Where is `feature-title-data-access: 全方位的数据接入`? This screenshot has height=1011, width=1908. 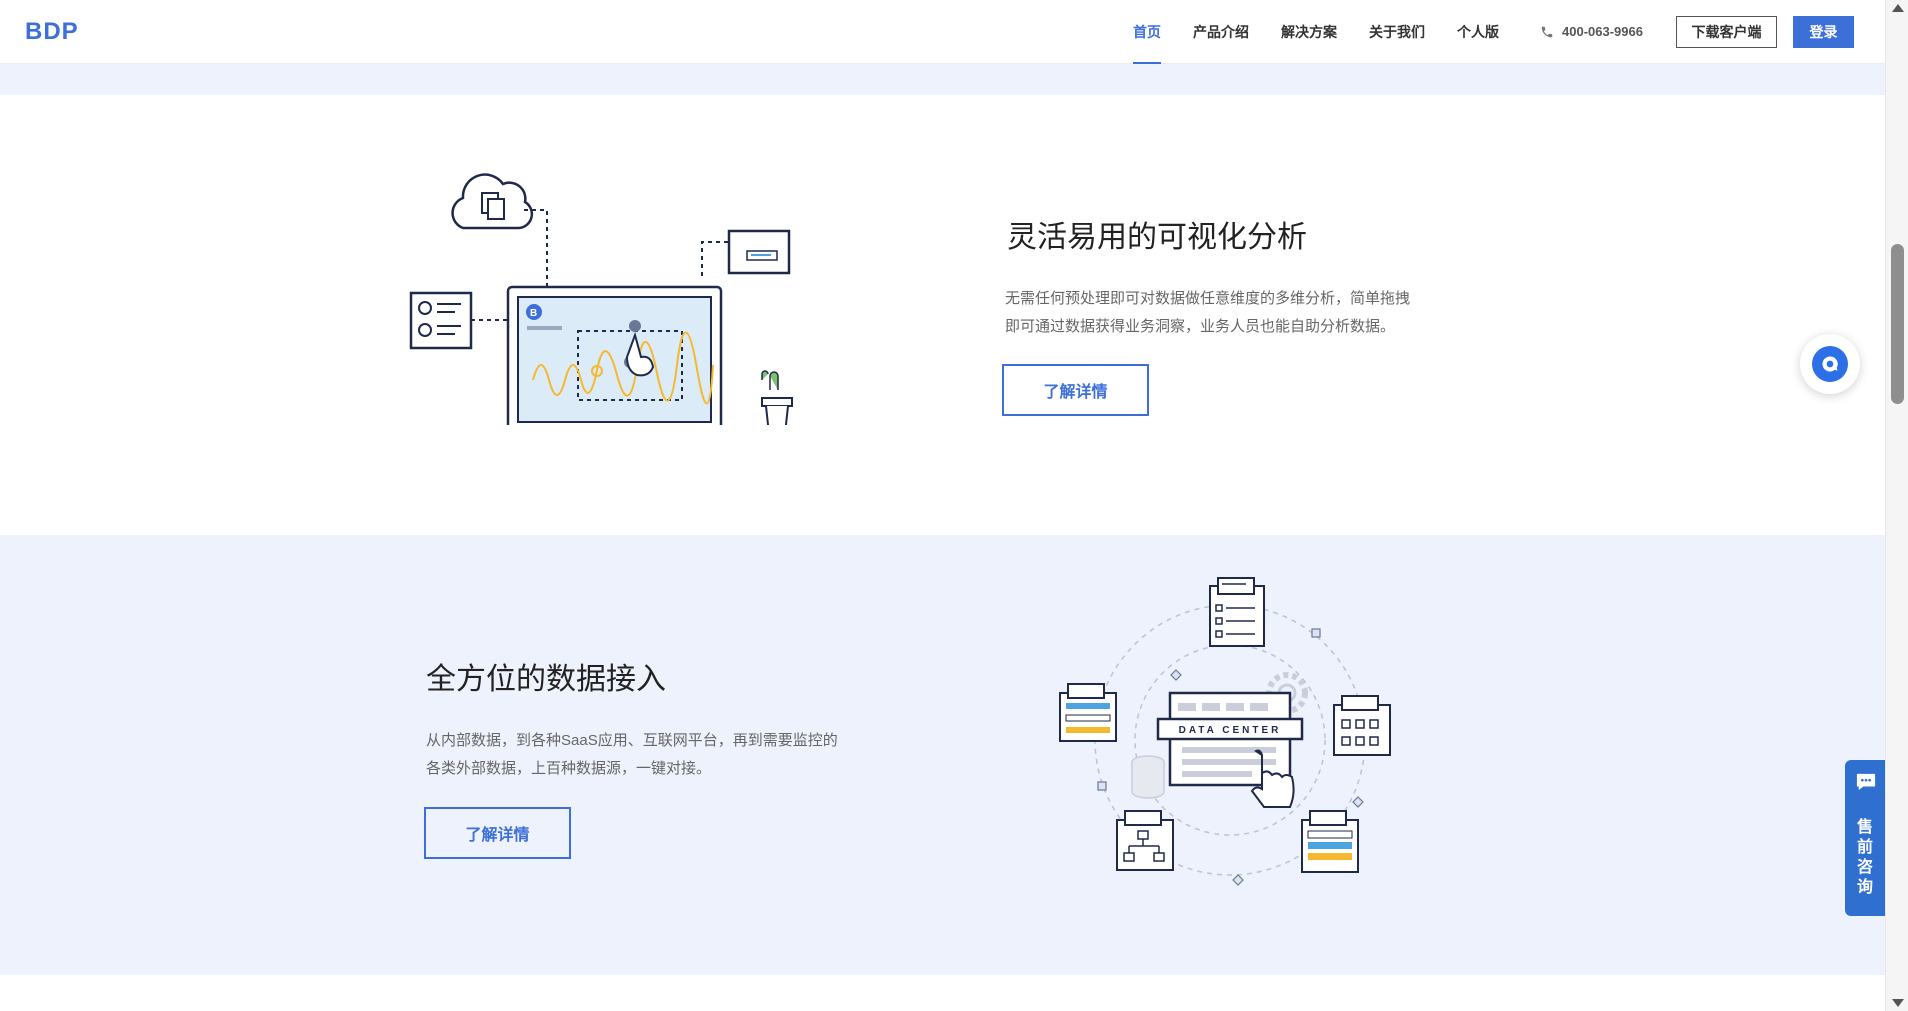
feature-title-data-access: 全方位的数据接入 is located at coordinates (546, 679).